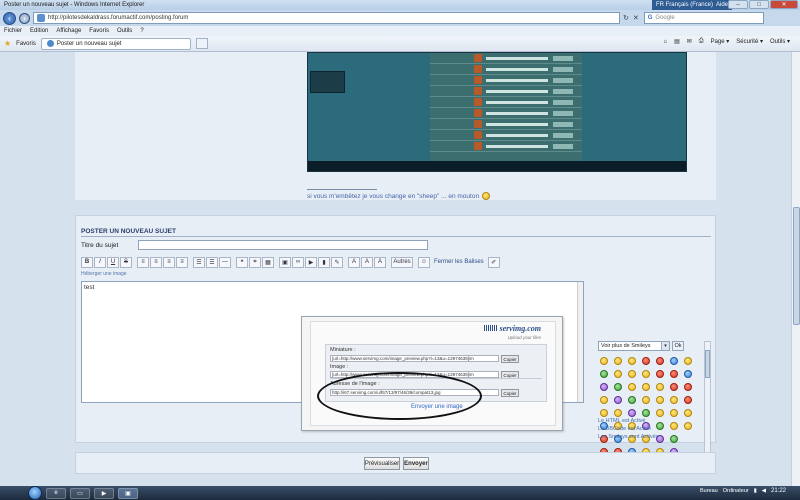  Describe the element at coordinates (201, 43) in the screenshot. I see `new-tab-button` at that location.